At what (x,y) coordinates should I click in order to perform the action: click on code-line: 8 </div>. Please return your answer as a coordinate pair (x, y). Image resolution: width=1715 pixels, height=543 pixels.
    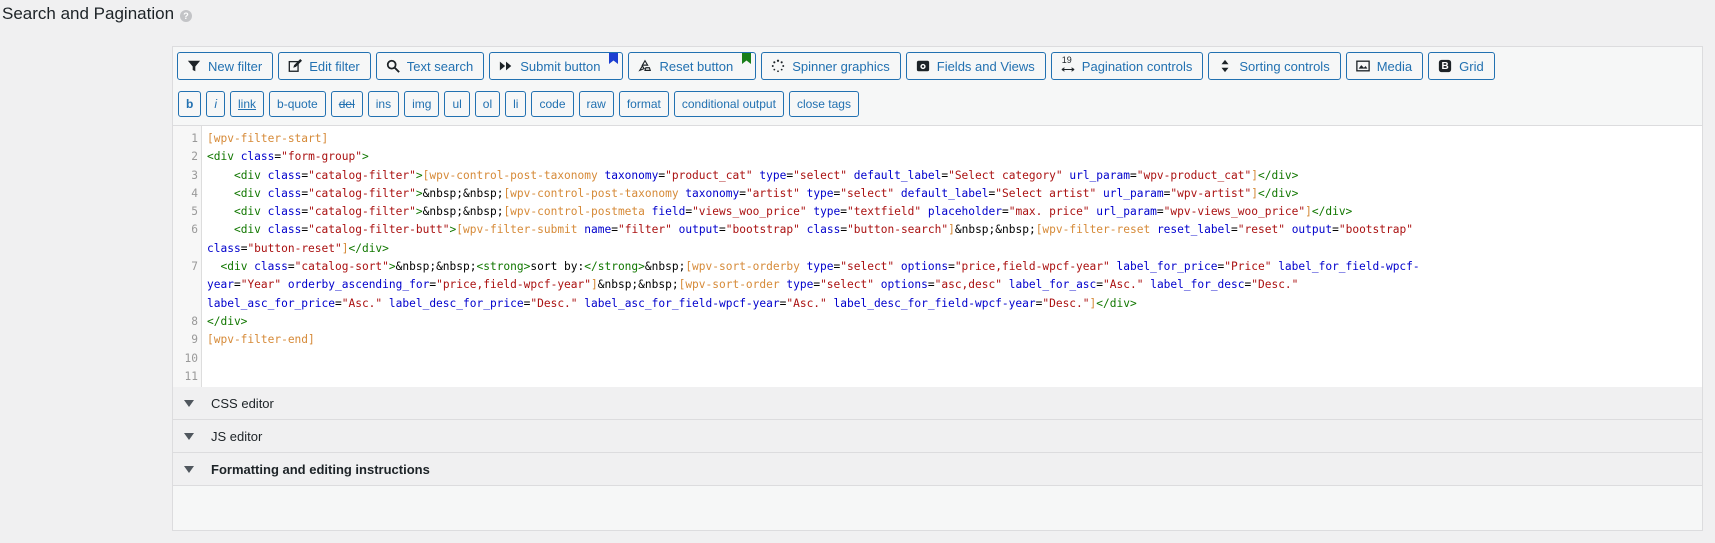
    Looking at the image, I should click on (937, 322).